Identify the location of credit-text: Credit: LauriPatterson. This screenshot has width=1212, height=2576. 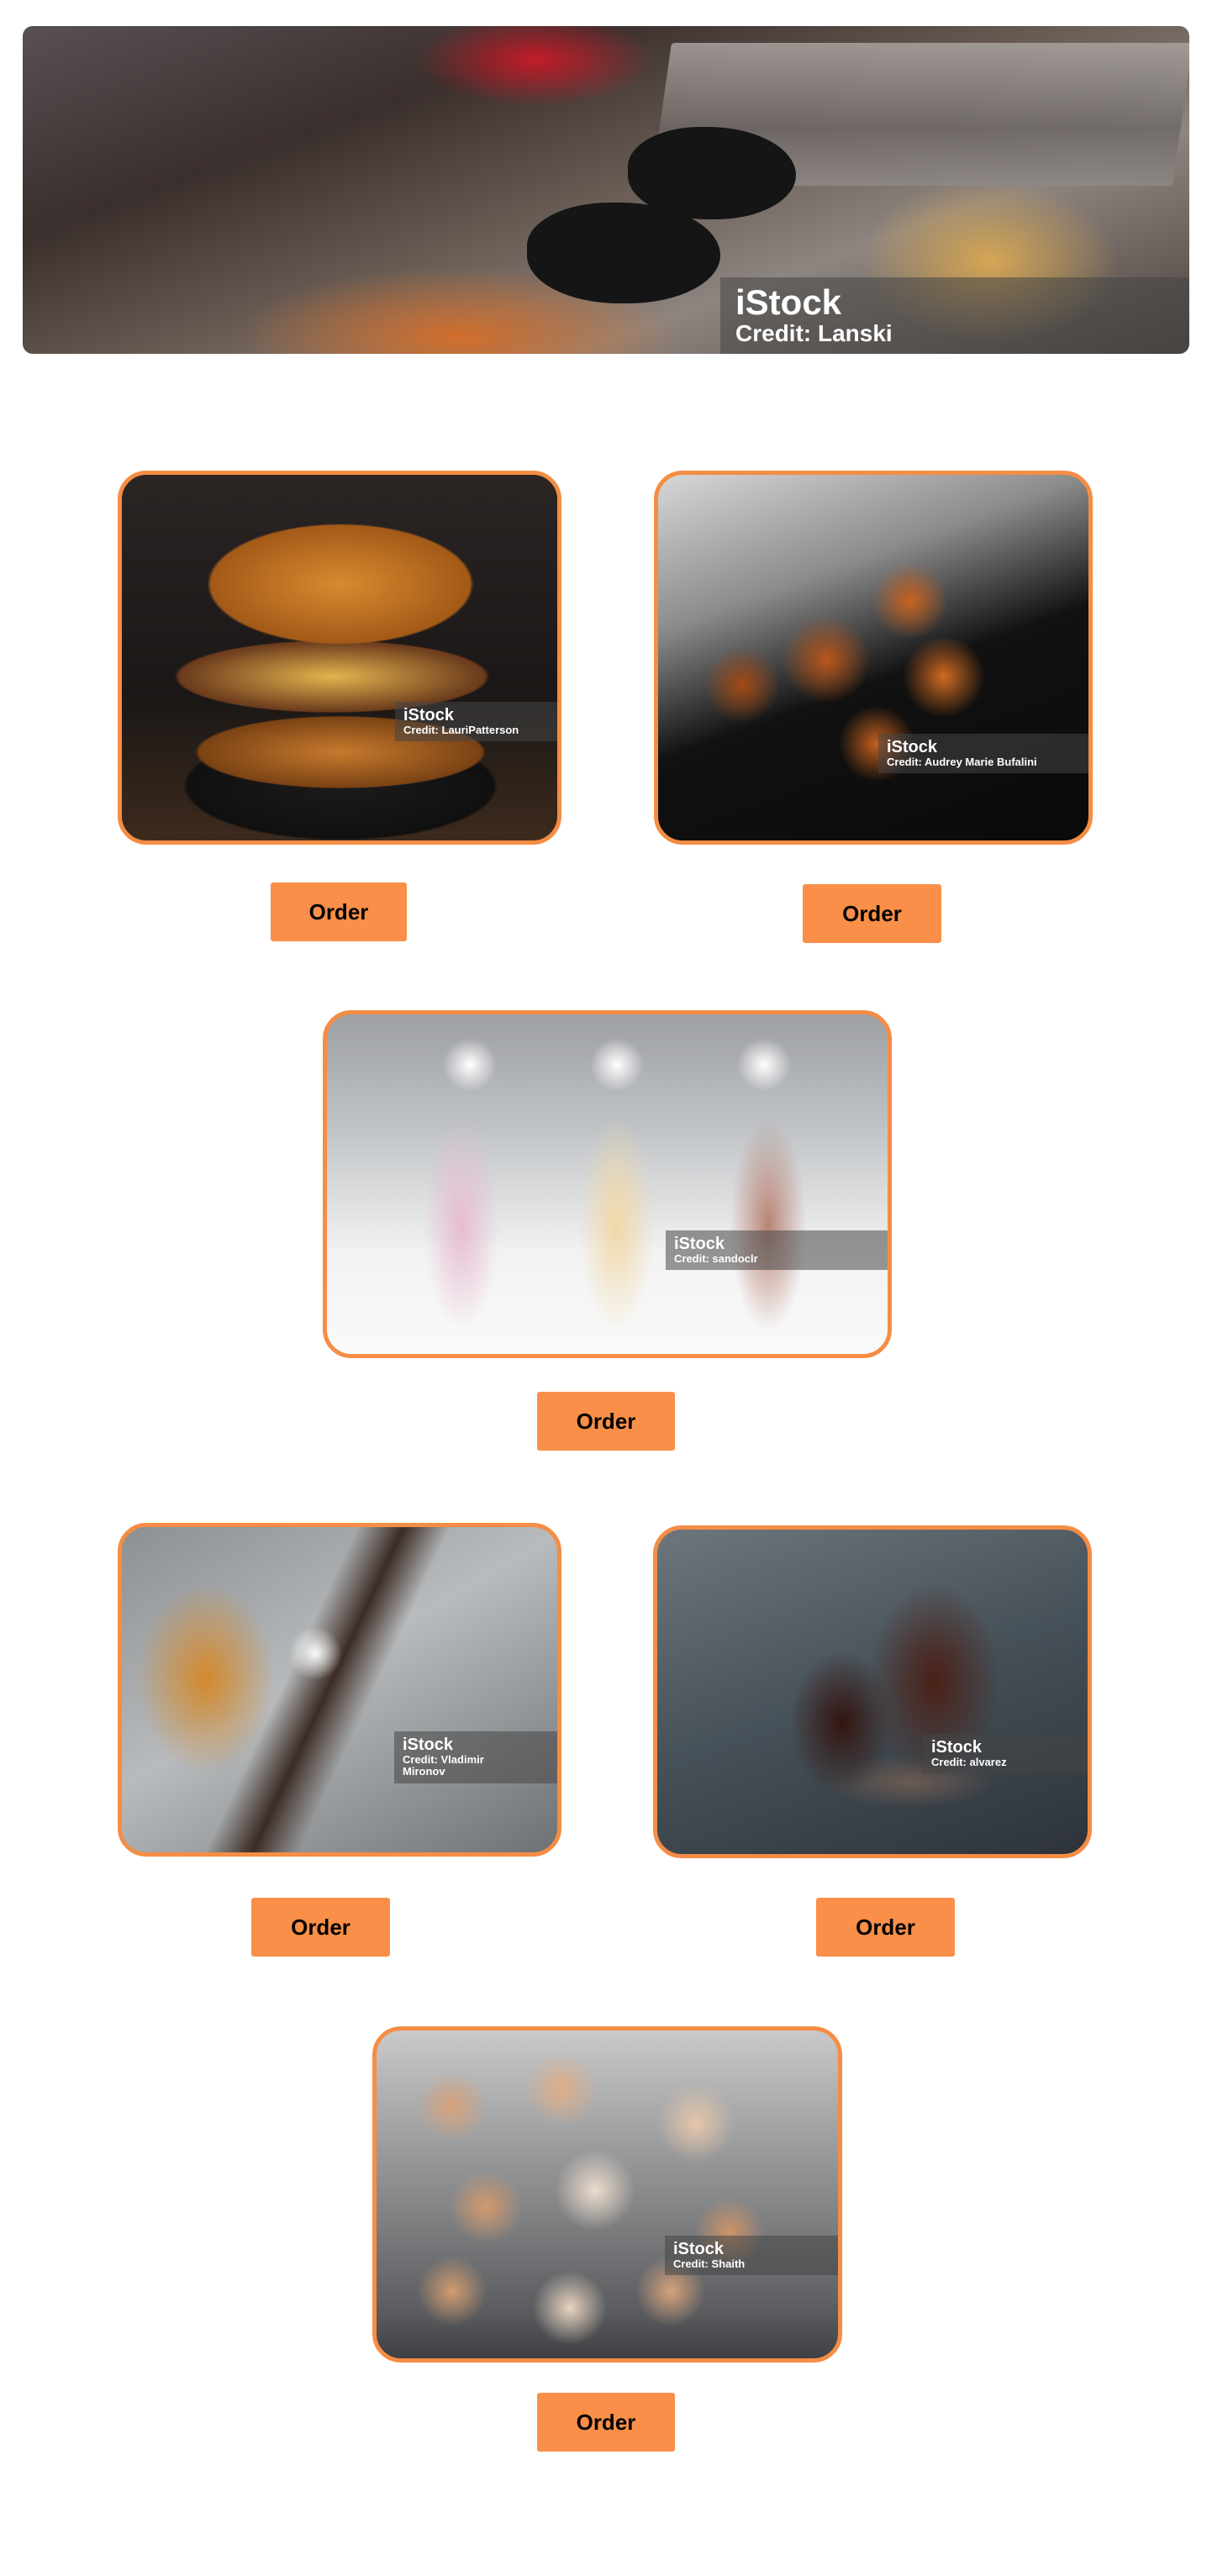
(461, 730).